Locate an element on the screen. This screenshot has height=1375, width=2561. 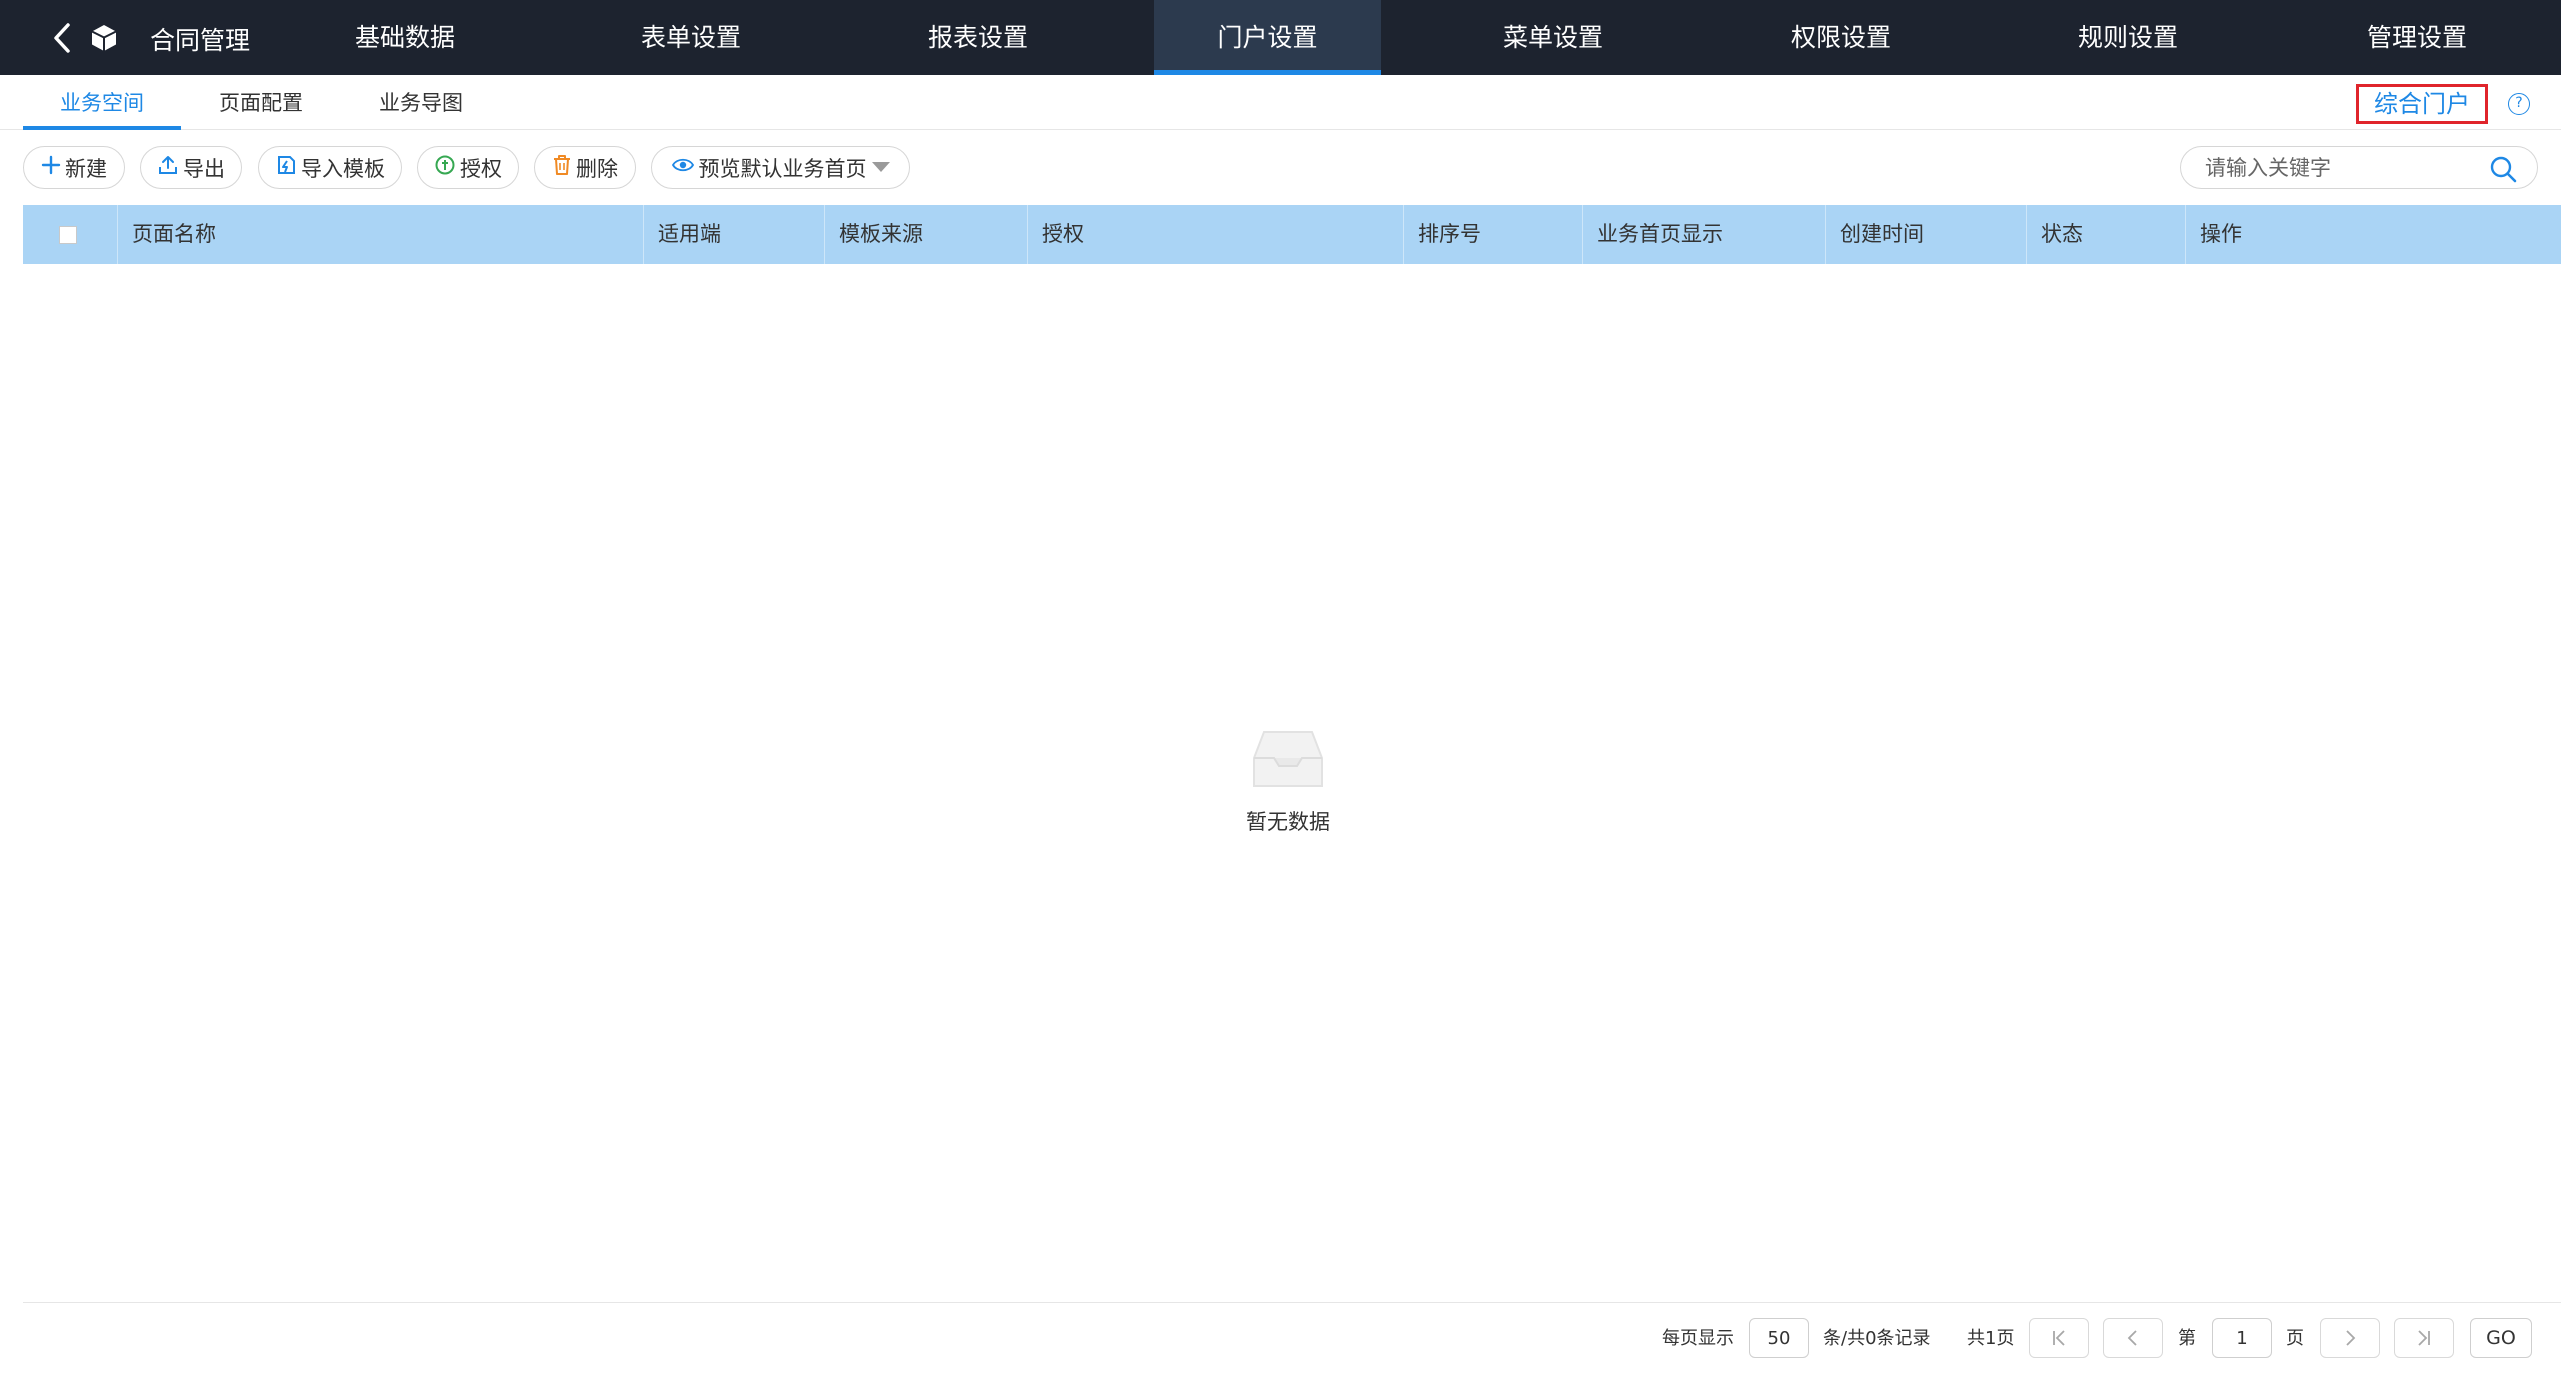
delete-button: 删除 is located at coordinates (585, 167).